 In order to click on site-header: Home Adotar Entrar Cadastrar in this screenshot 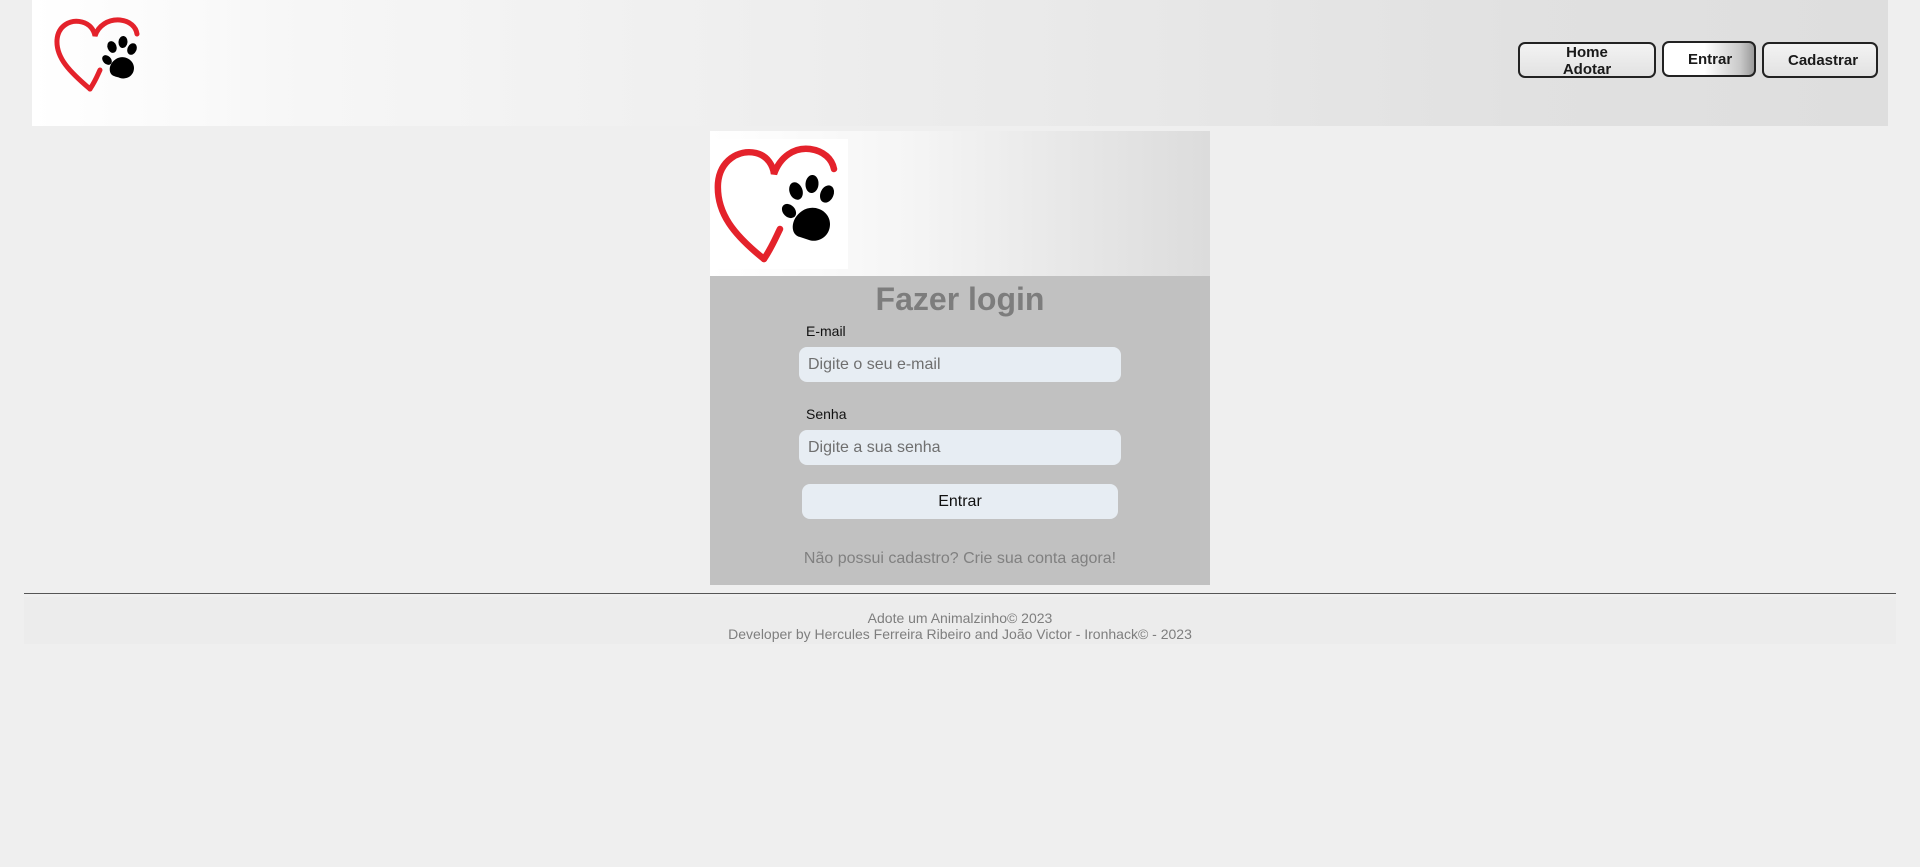, I will do `click(960, 63)`.